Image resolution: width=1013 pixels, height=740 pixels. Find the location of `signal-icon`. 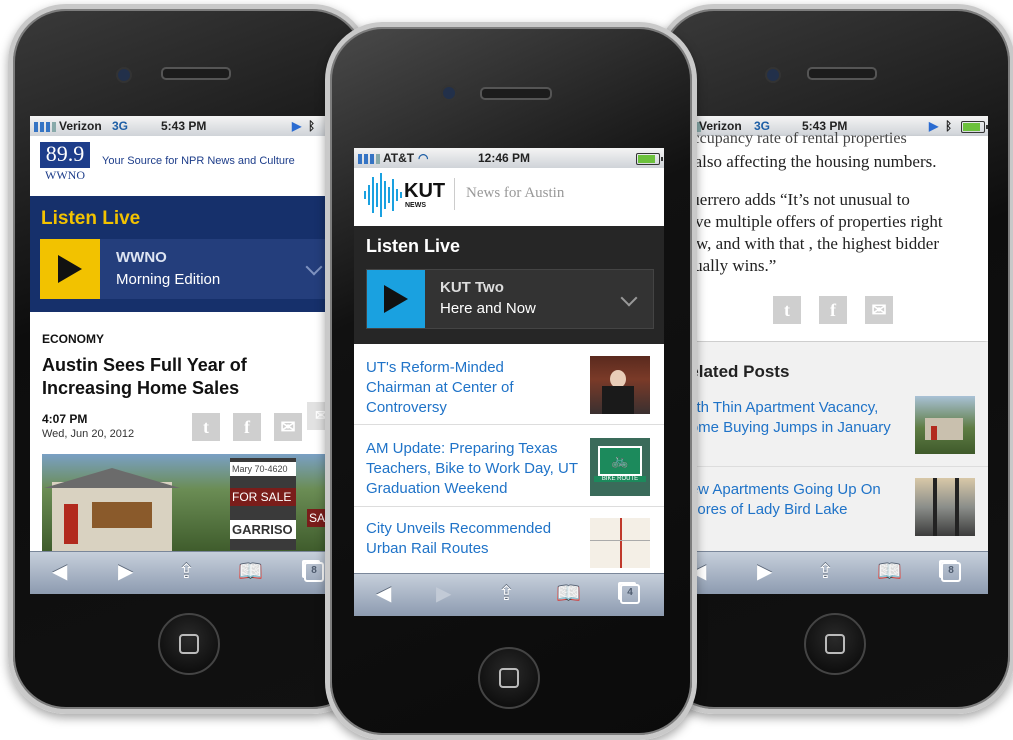

signal-icon is located at coordinates (369, 159).